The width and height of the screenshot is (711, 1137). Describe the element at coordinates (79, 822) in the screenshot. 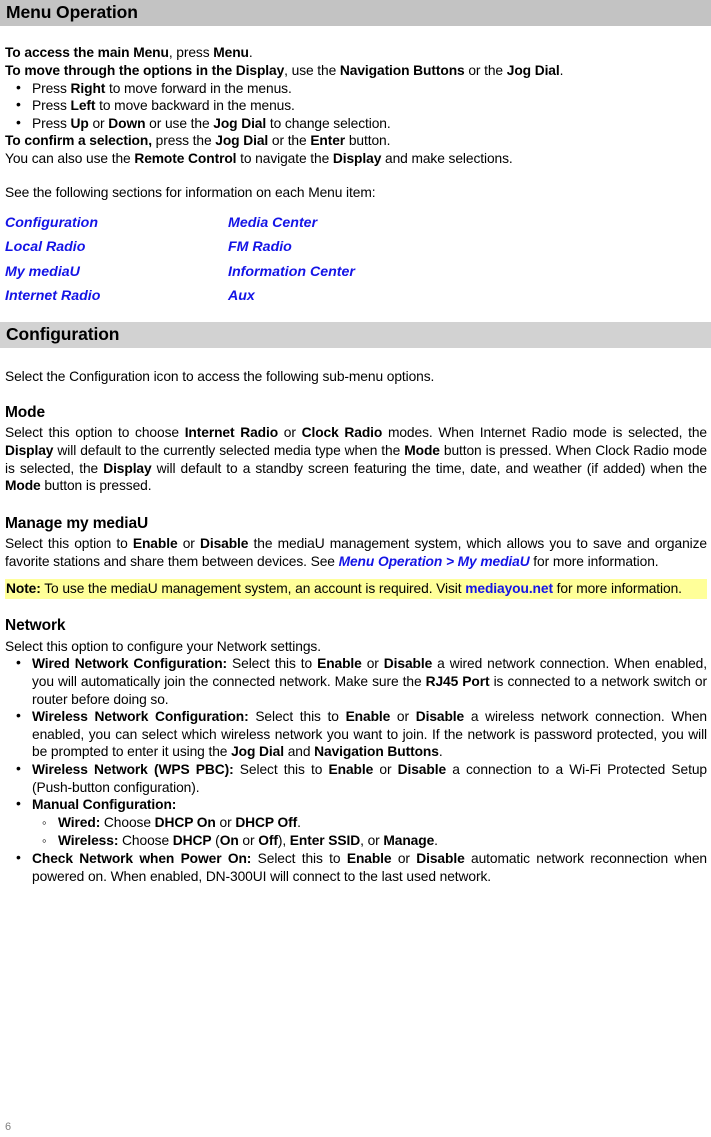

I see `manual-wired-label: Wired:` at that location.